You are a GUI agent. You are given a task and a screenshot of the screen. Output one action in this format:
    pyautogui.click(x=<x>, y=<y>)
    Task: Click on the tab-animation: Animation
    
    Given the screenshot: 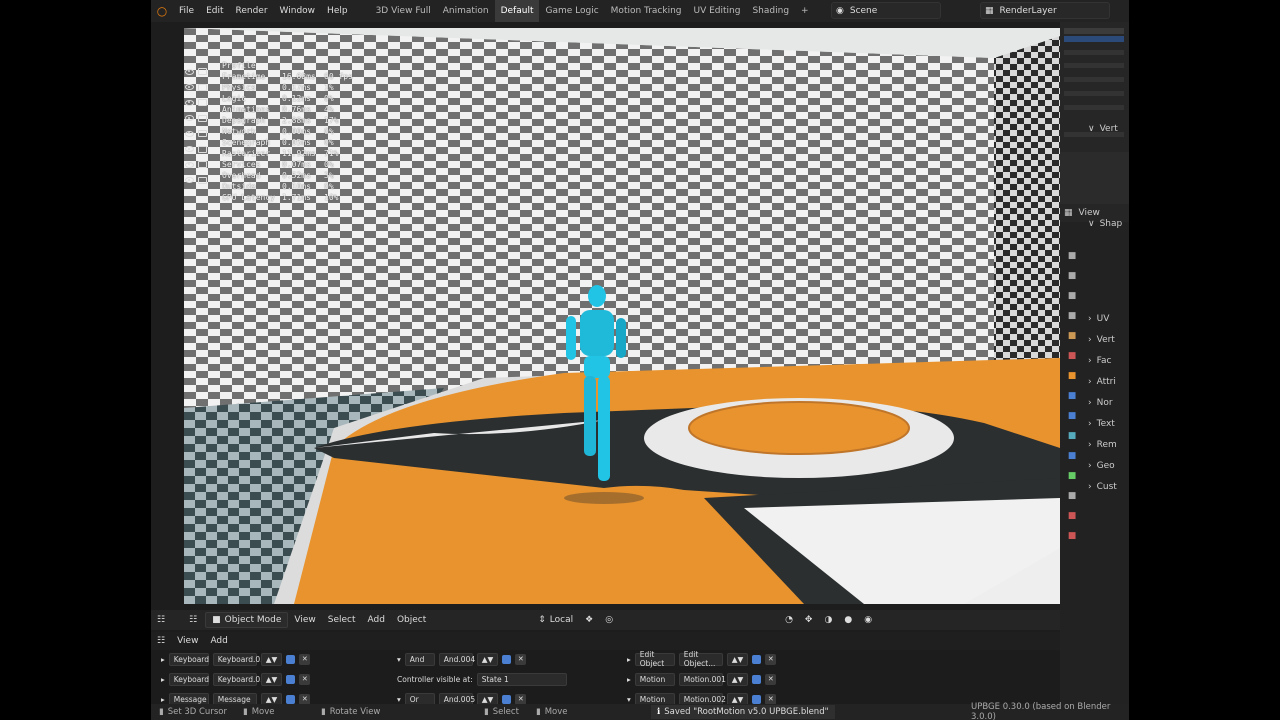 What is the action you would take?
    pyautogui.click(x=466, y=11)
    